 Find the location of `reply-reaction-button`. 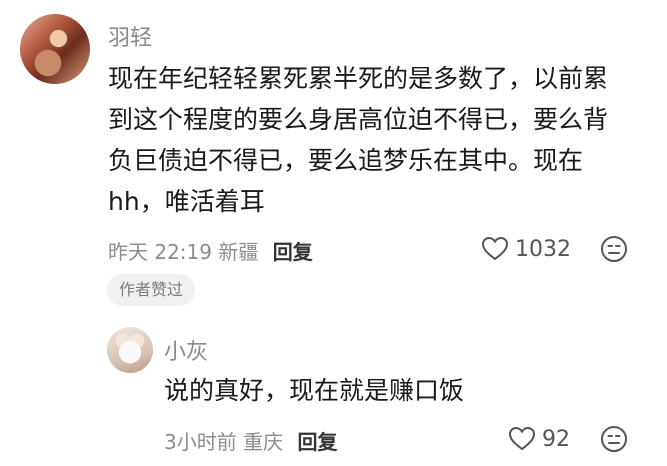

reply-reaction-button is located at coordinates (614, 439).